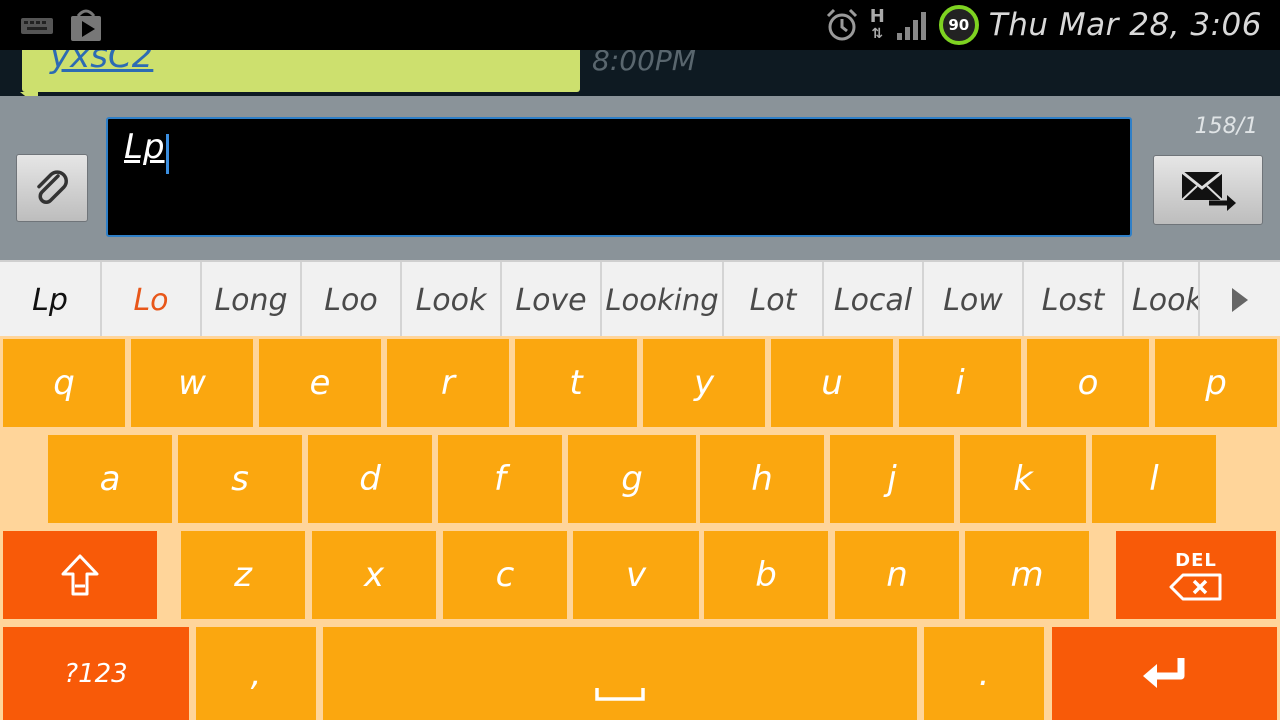  Describe the element at coordinates (37, 26) in the screenshot. I see `keyboard-icon` at that location.